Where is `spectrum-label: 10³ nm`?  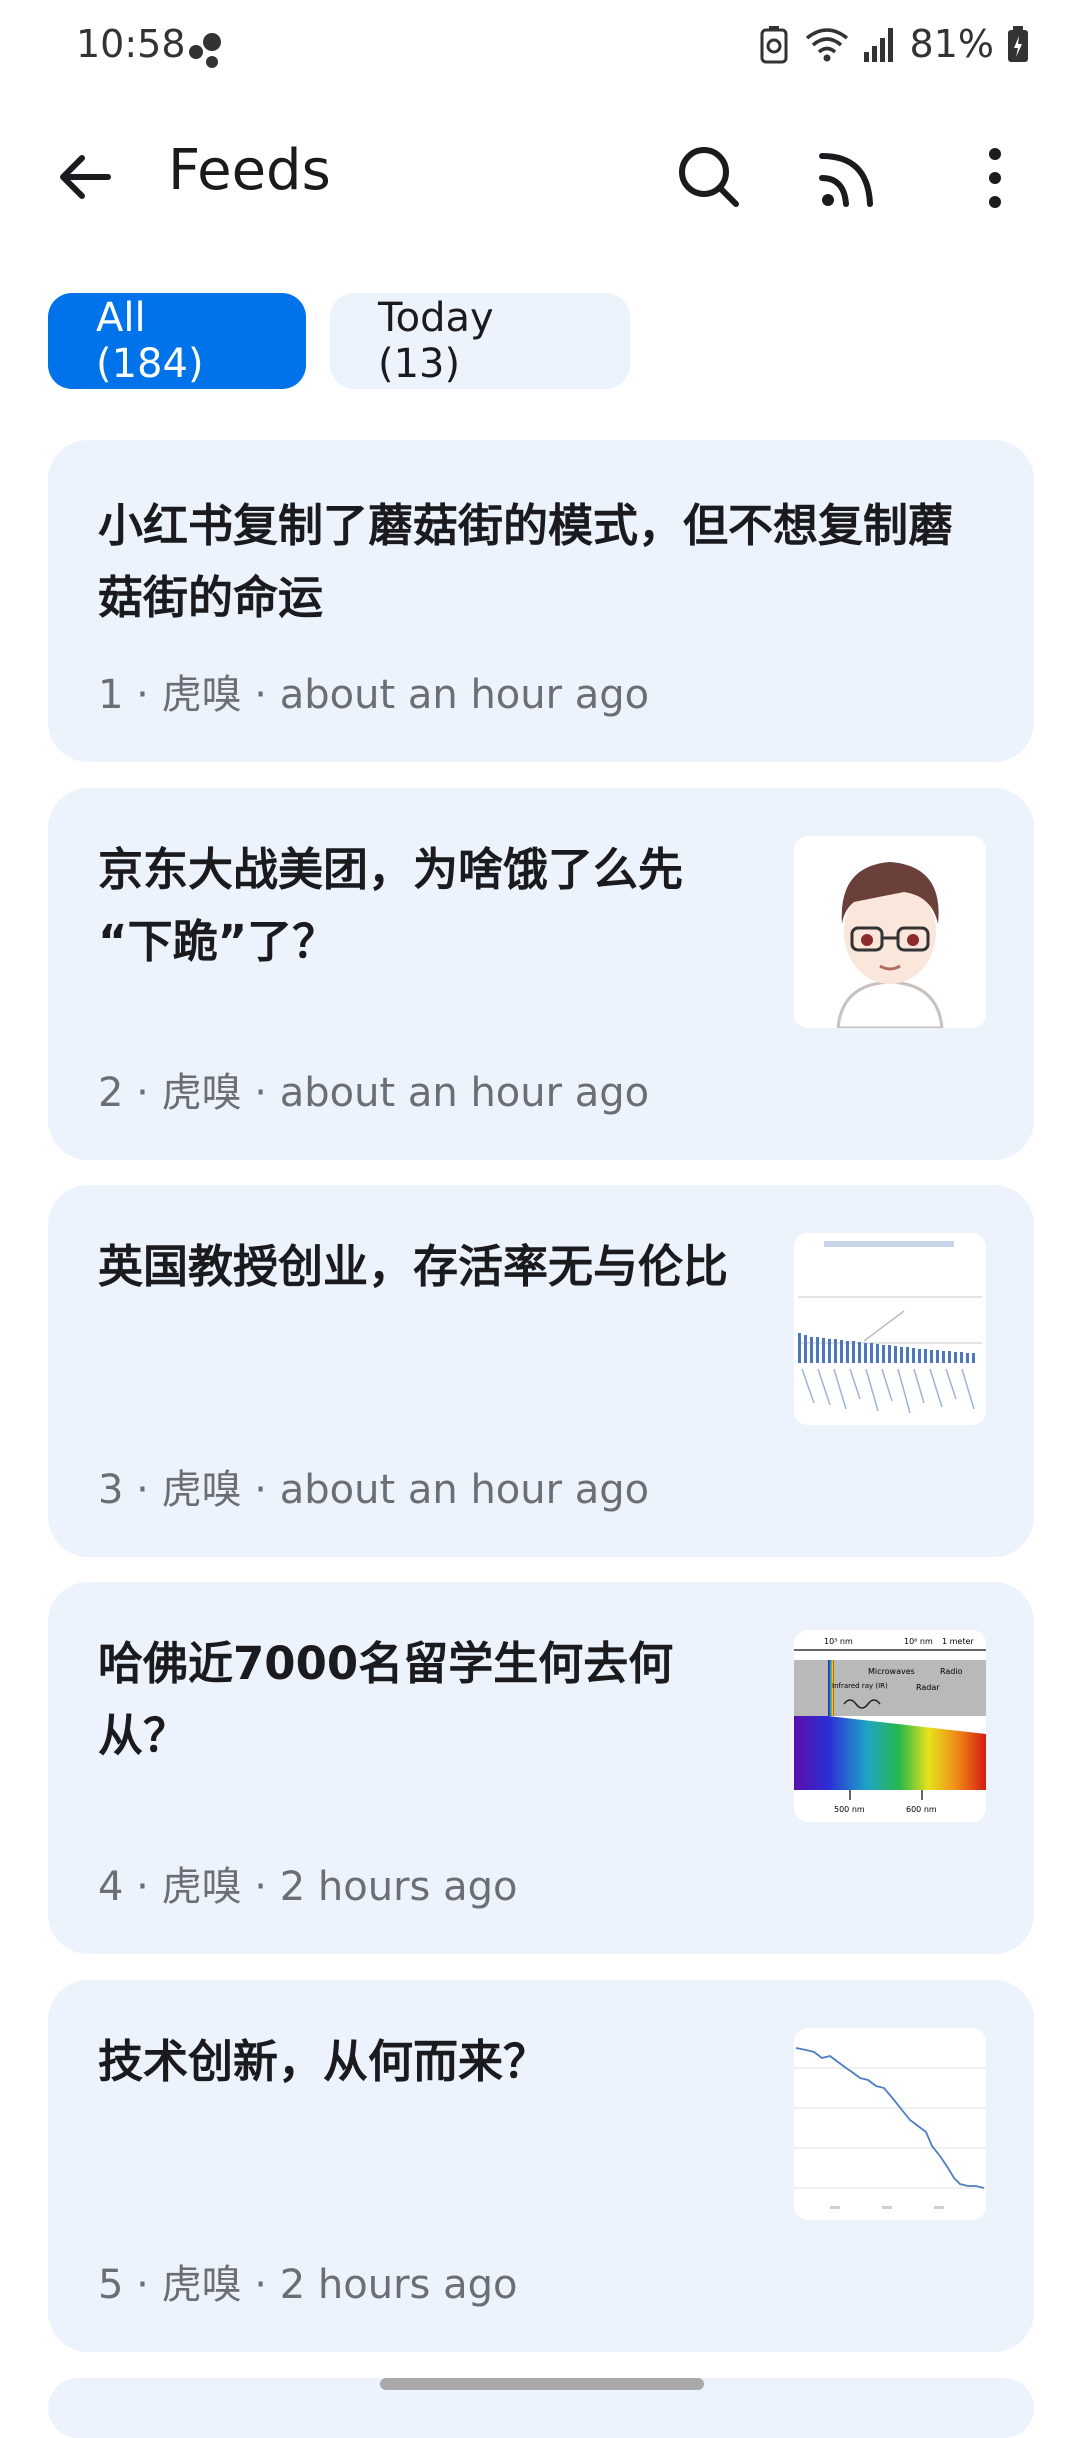 spectrum-label: 10³ nm is located at coordinates (838, 1641).